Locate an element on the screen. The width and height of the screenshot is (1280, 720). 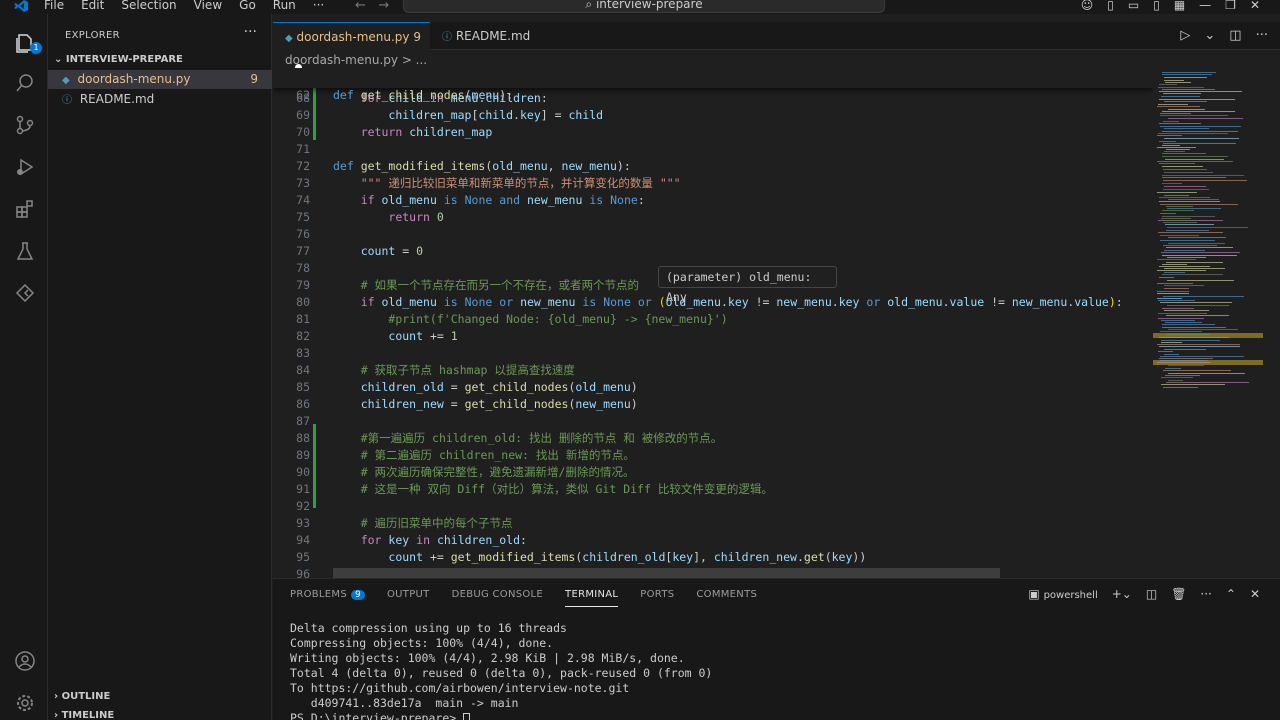
code-line-76: 76 is located at coordinates (303, 234).